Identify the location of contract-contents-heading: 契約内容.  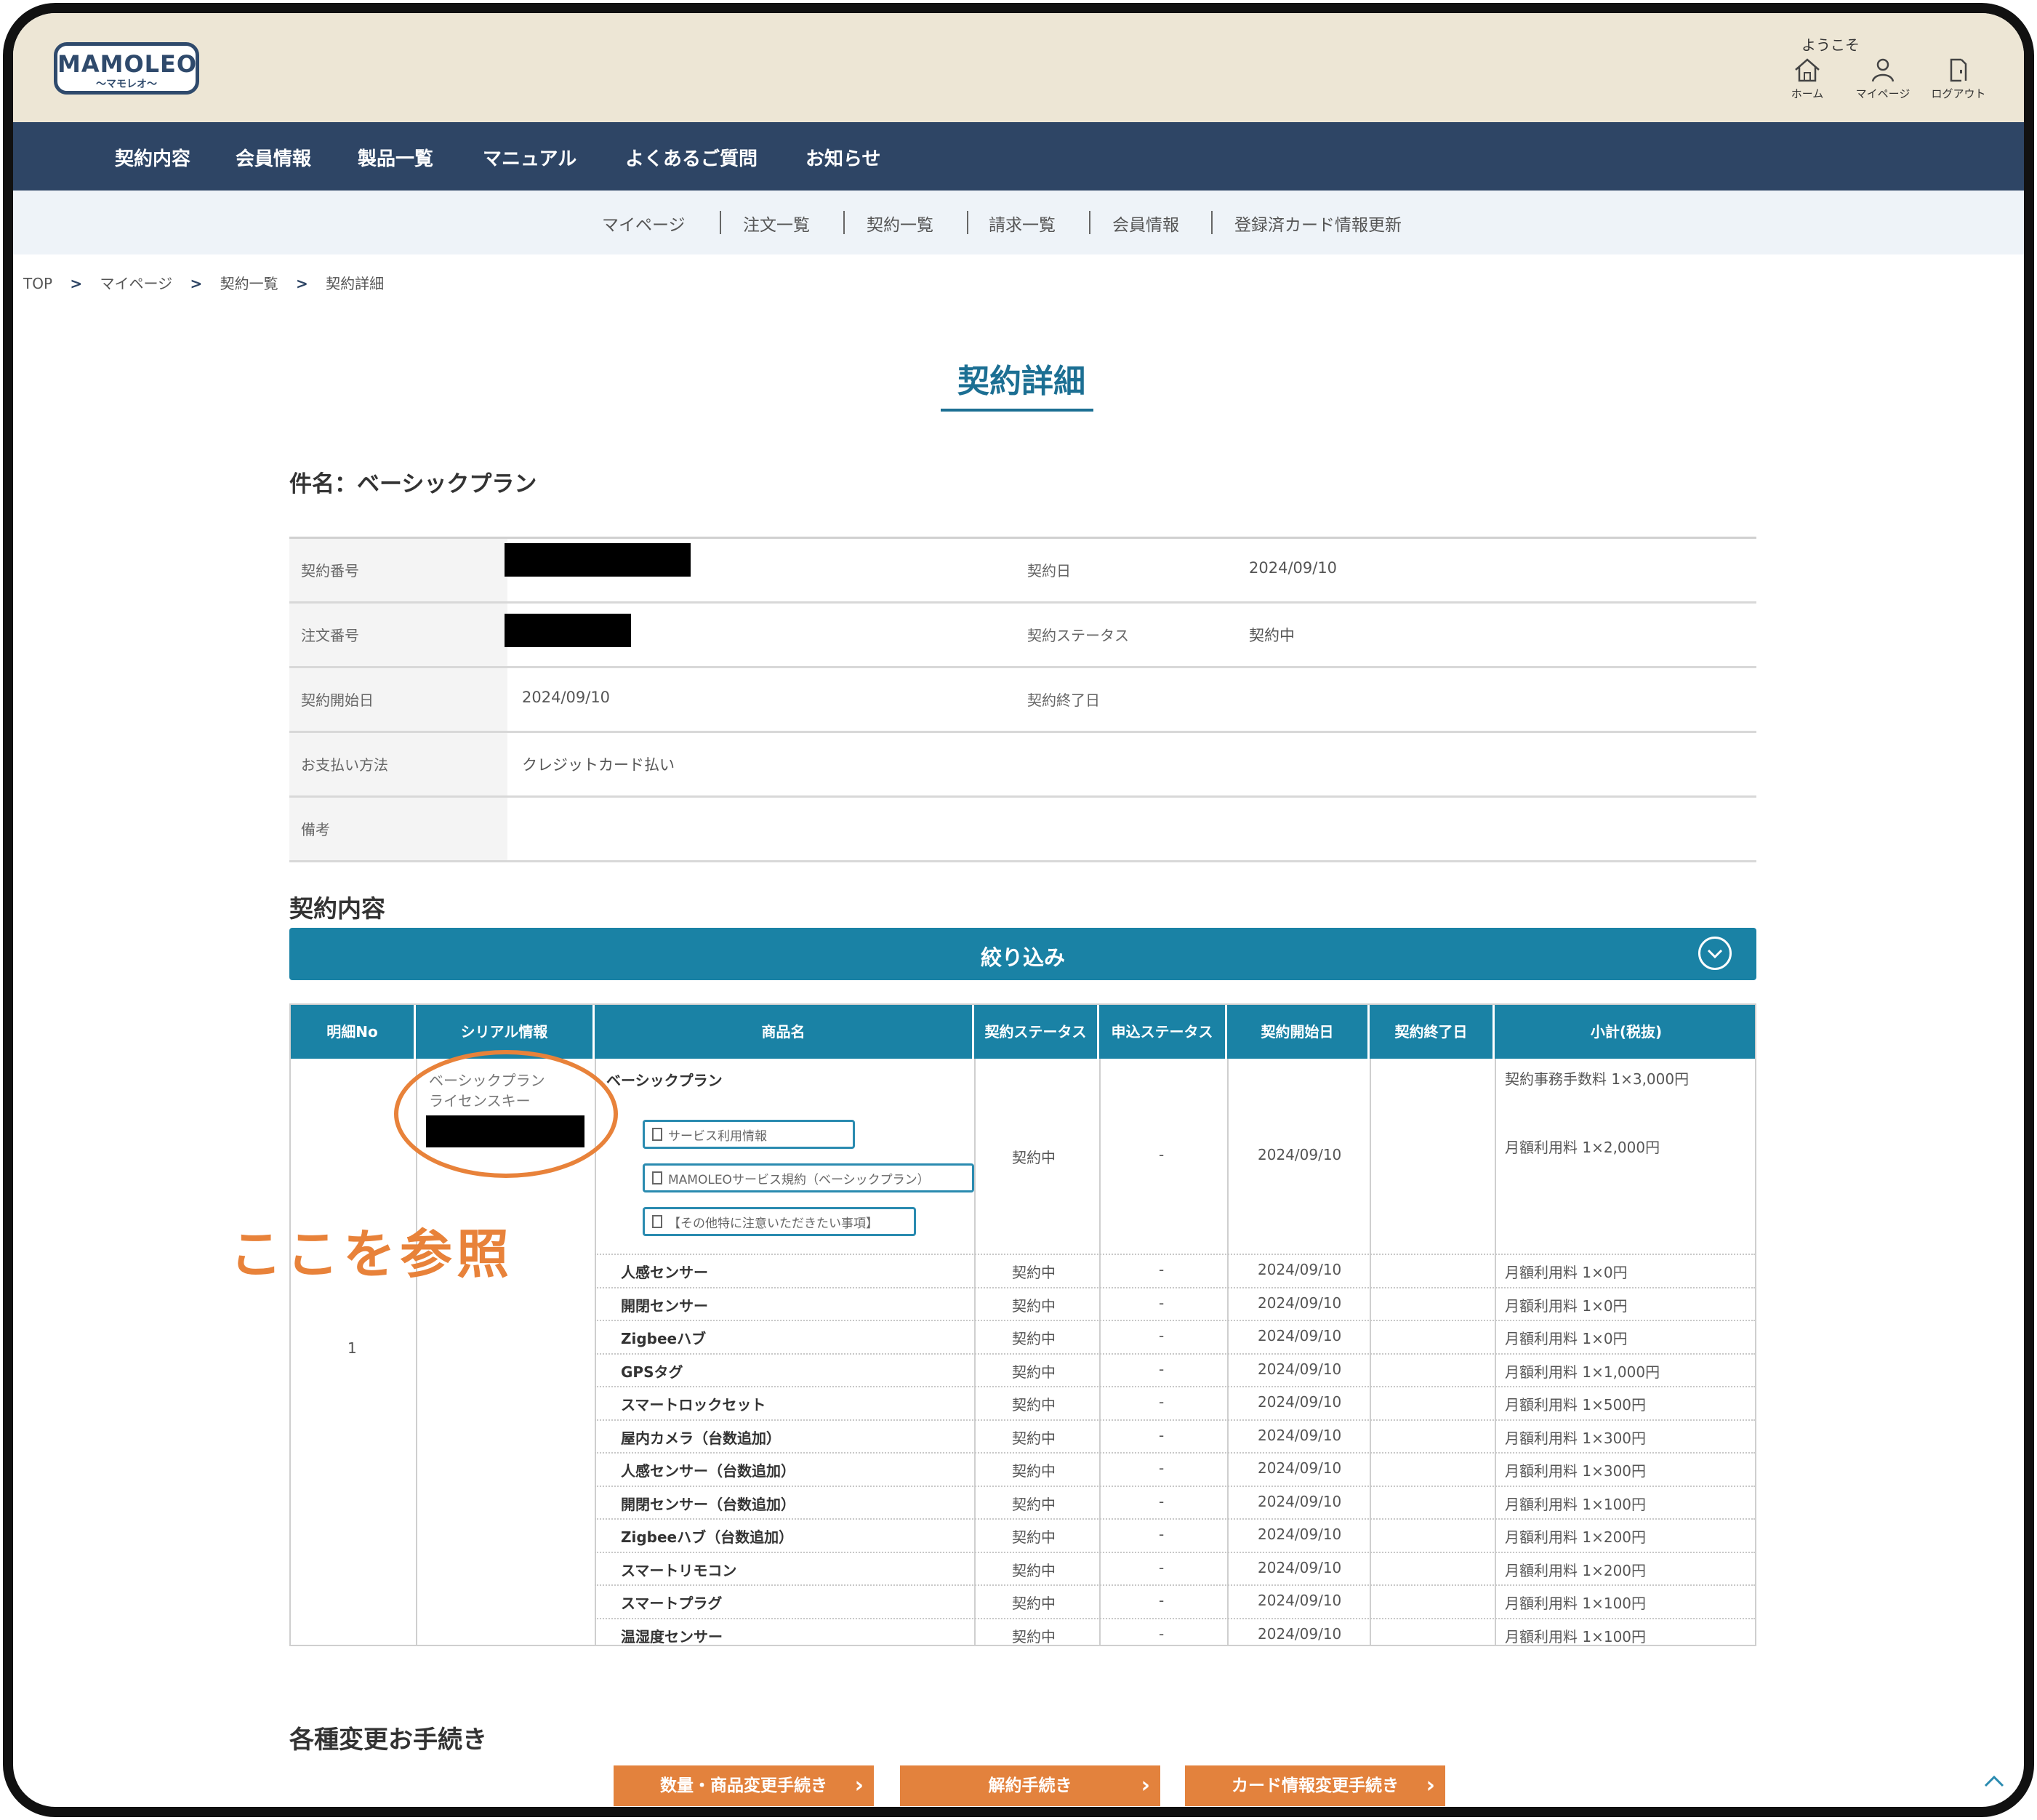
(337, 908).